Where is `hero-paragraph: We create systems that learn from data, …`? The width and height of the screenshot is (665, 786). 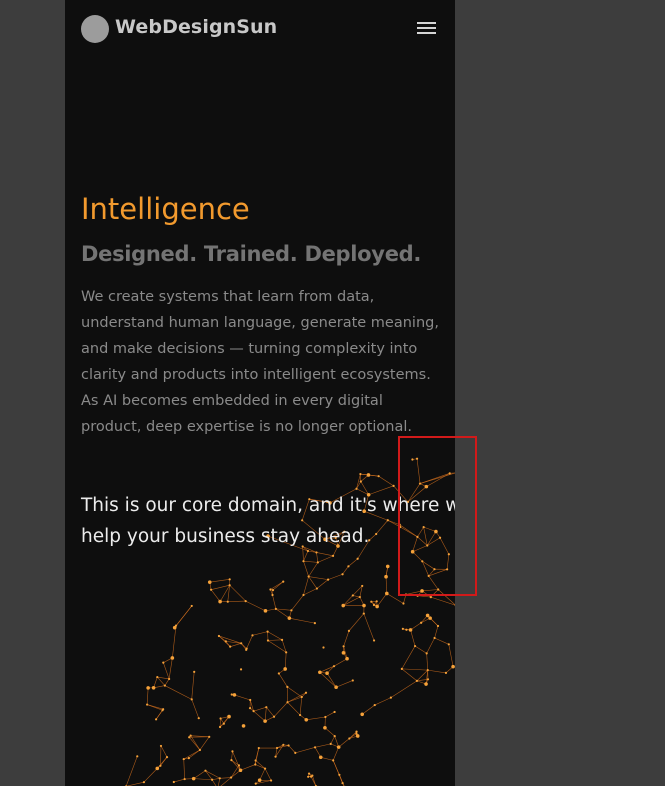 hero-paragraph: We create systems that learn from data, … is located at coordinates (260, 336).